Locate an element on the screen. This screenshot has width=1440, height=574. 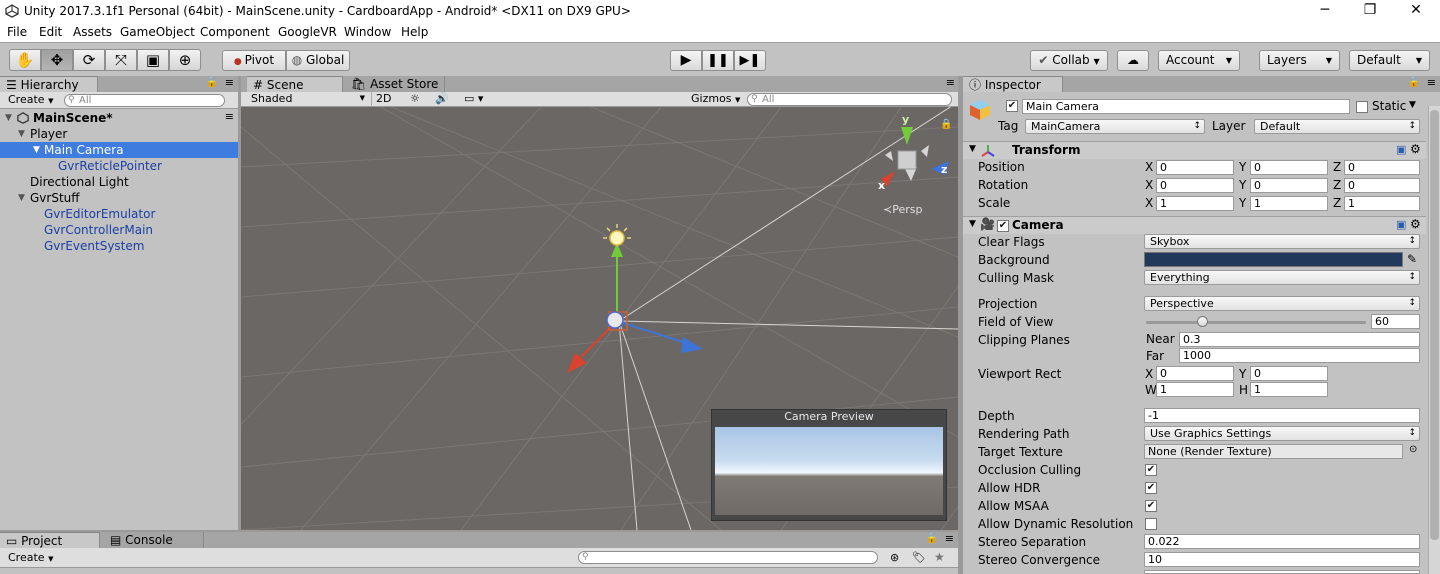
hand-tool-icon: ✋ is located at coordinates (25, 60).